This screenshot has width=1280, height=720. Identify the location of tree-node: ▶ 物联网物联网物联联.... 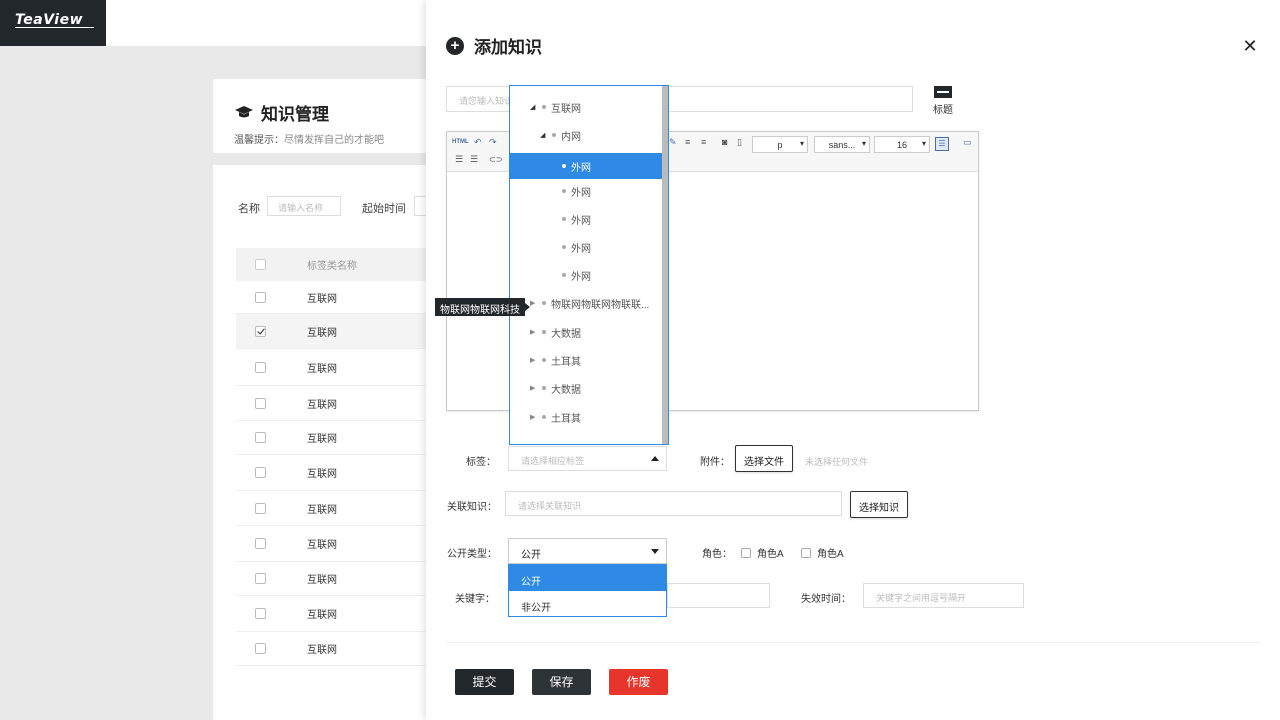
(586, 303).